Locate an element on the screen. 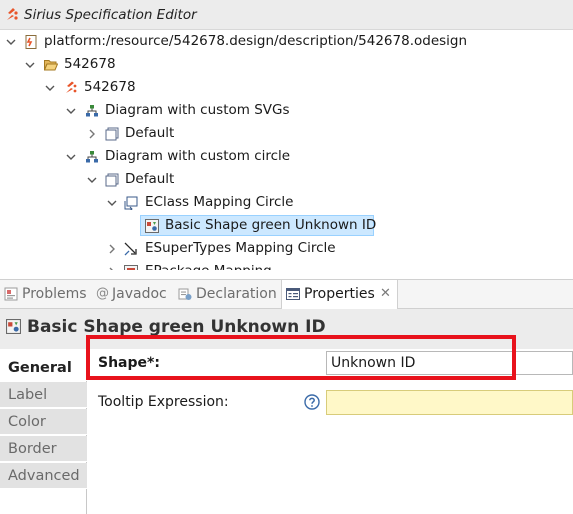  property-category-tabs: General Label Color Border Advanced is located at coordinates (43, 432).